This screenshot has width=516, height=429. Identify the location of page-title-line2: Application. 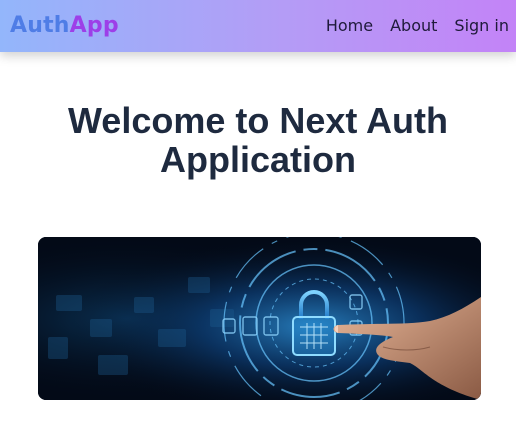
(258, 159).